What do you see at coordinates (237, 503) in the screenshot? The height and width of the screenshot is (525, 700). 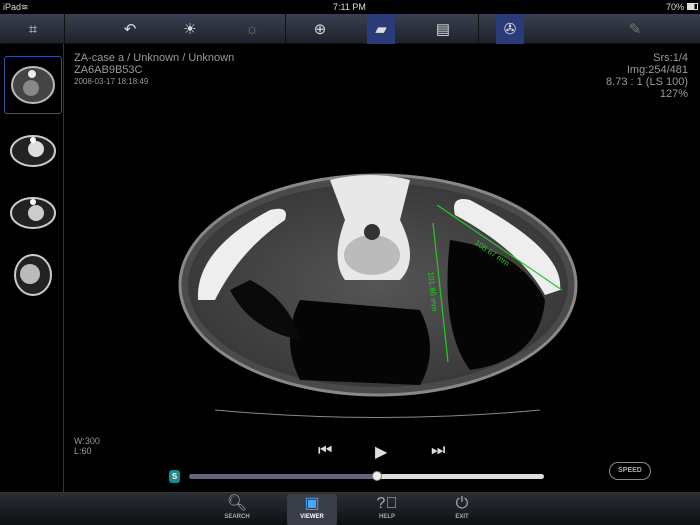 I see `search-icon: 🔍︎` at bounding box center [237, 503].